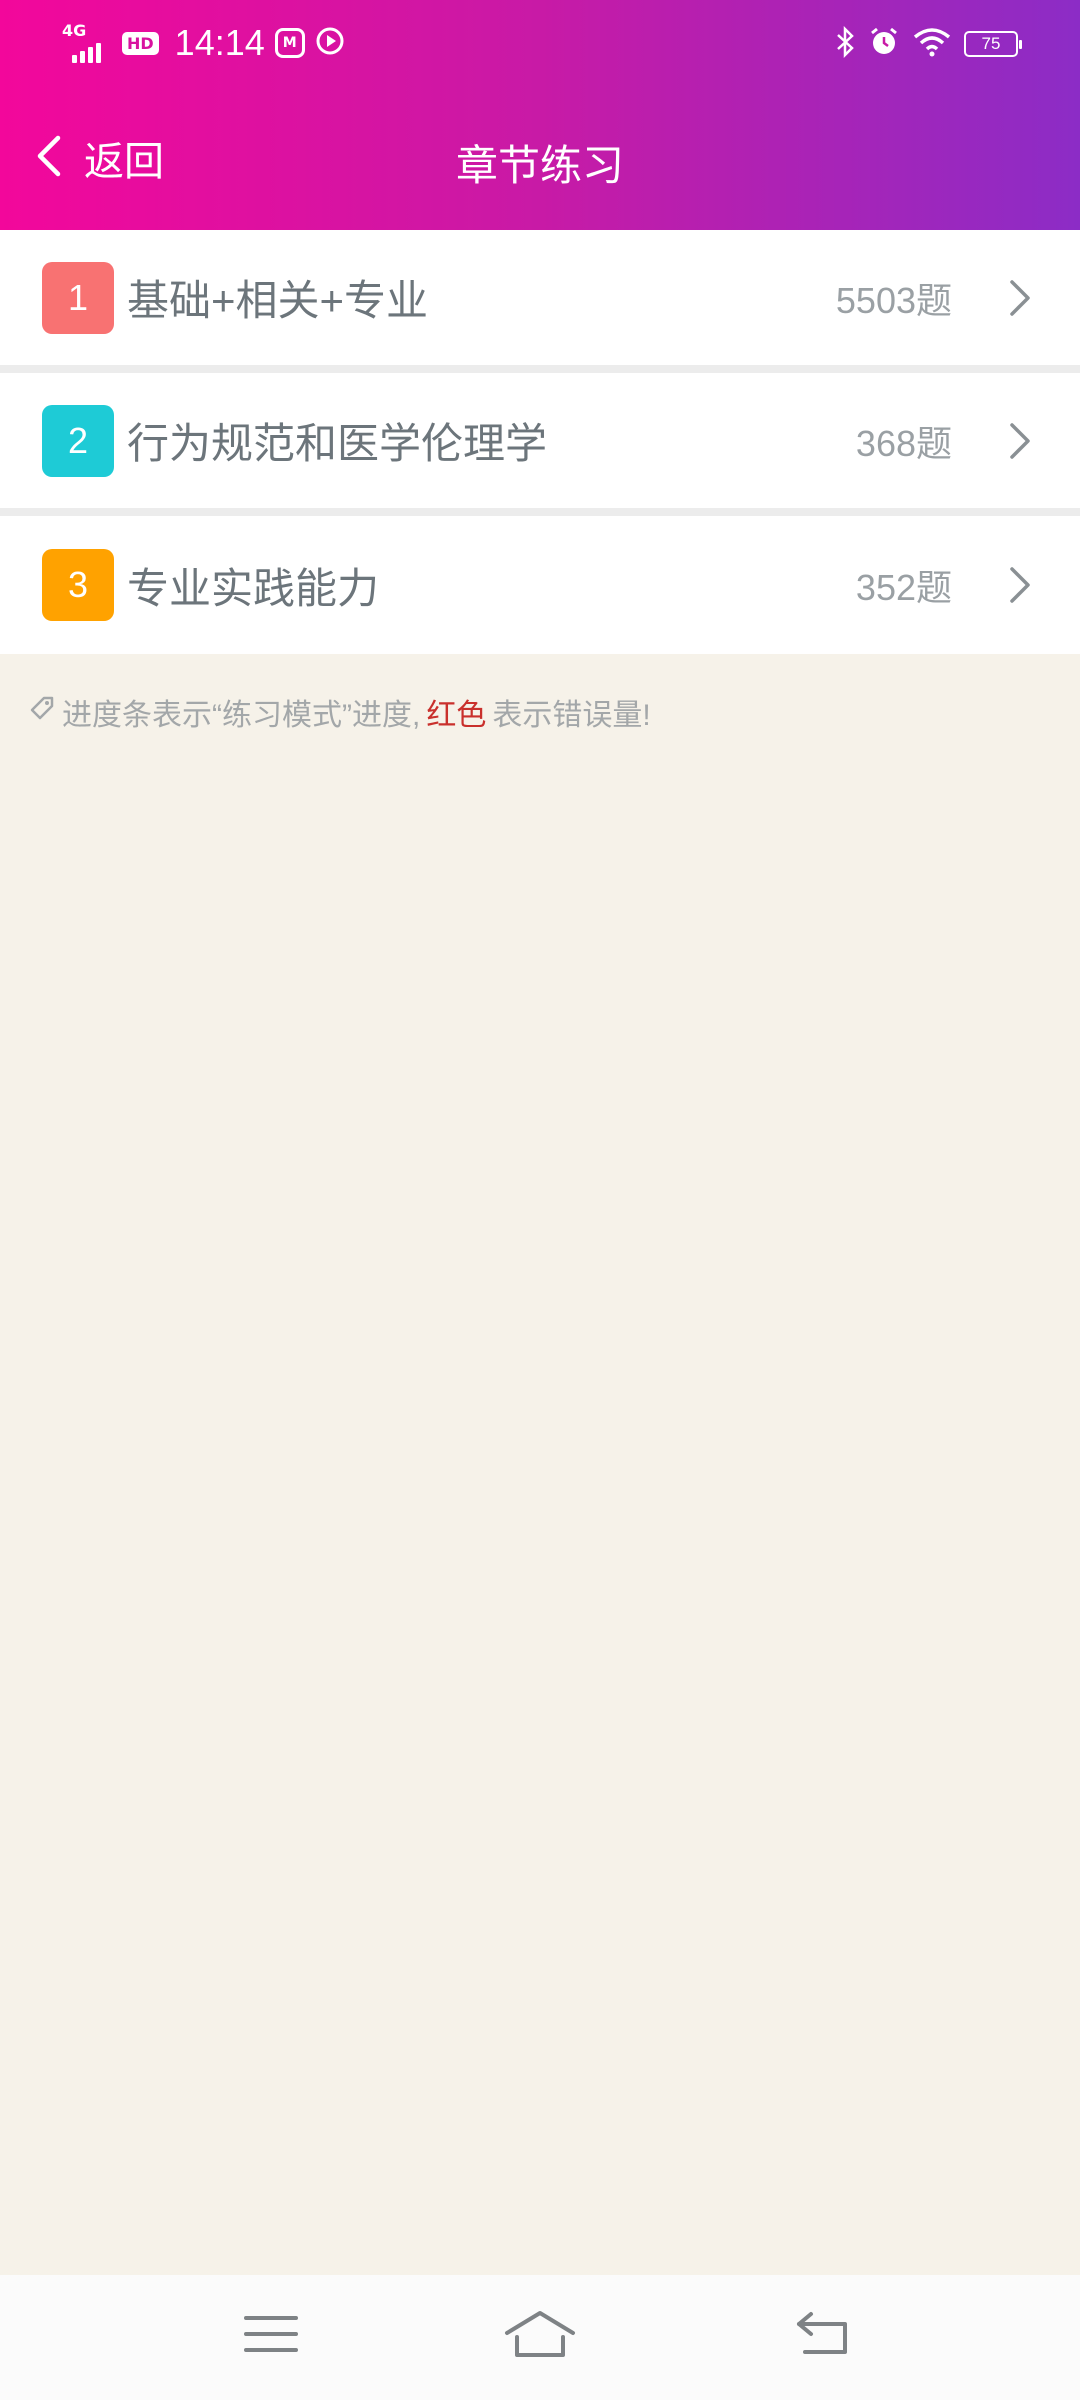  I want to click on status-left: 4G HD 14:14 M, so click(203, 43).